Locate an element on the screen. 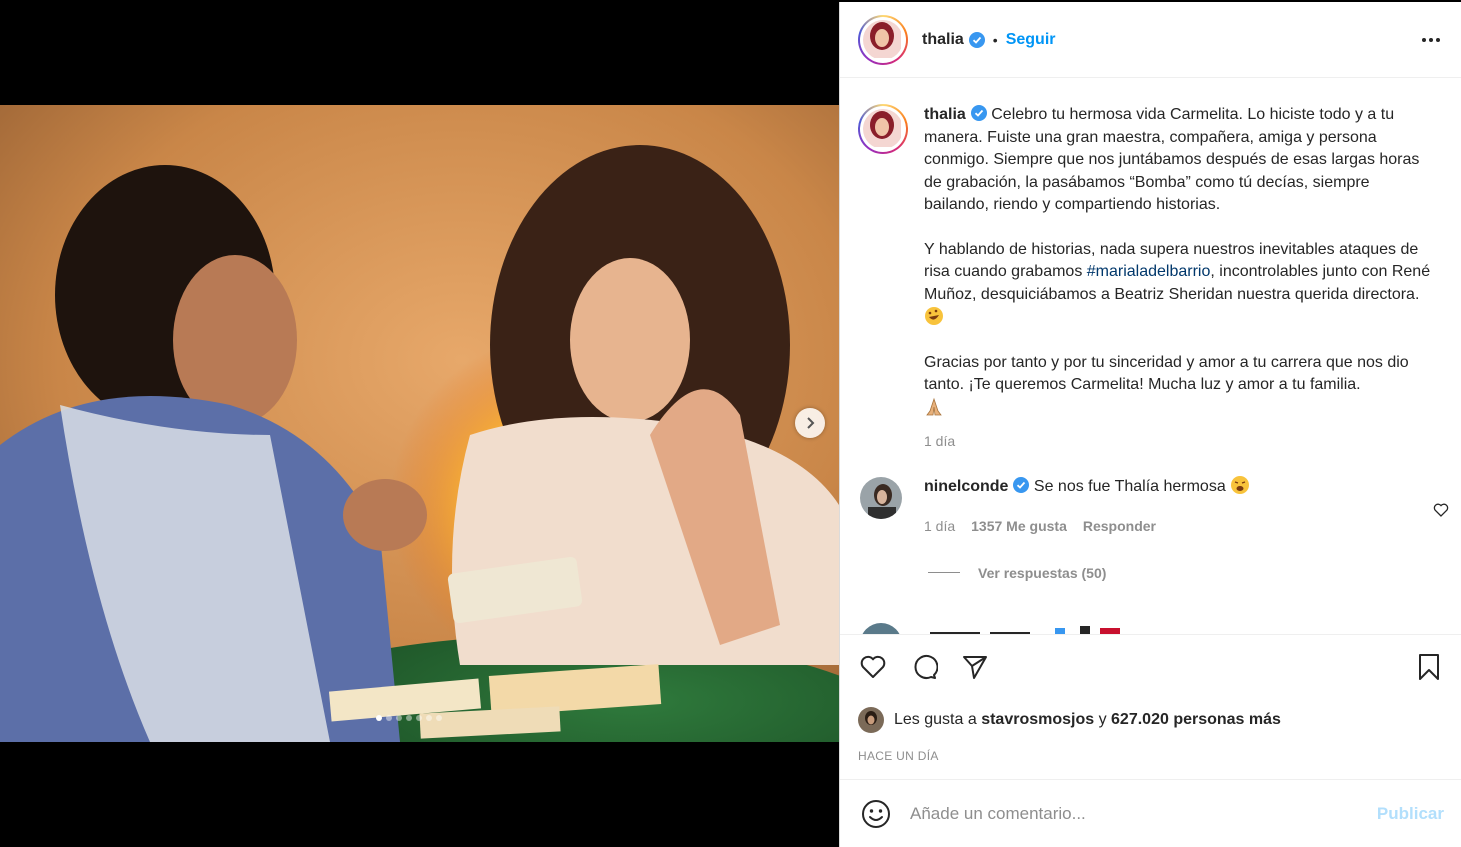 The width and height of the screenshot is (1461, 847). liker-username: stavrosmosjos is located at coordinates (1037, 720).